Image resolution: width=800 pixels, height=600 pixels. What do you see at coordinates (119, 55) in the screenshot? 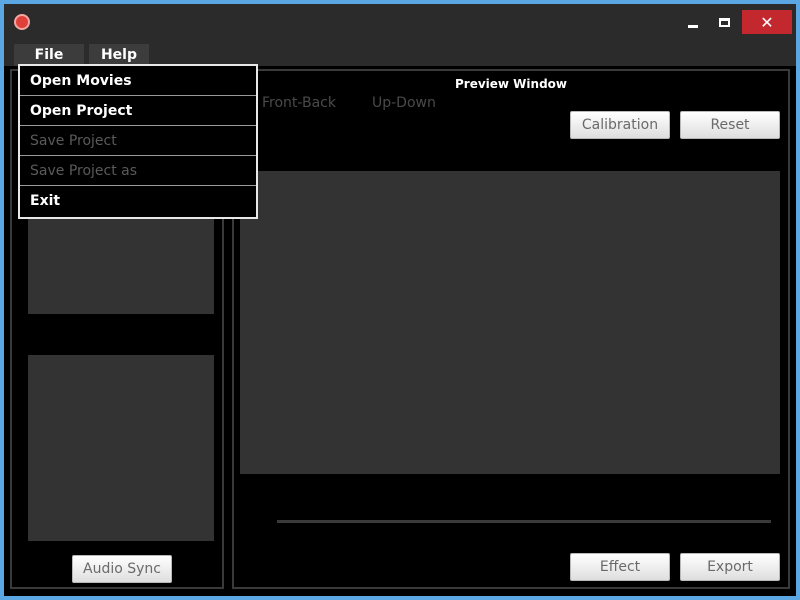
I see `menu-help: Help` at bounding box center [119, 55].